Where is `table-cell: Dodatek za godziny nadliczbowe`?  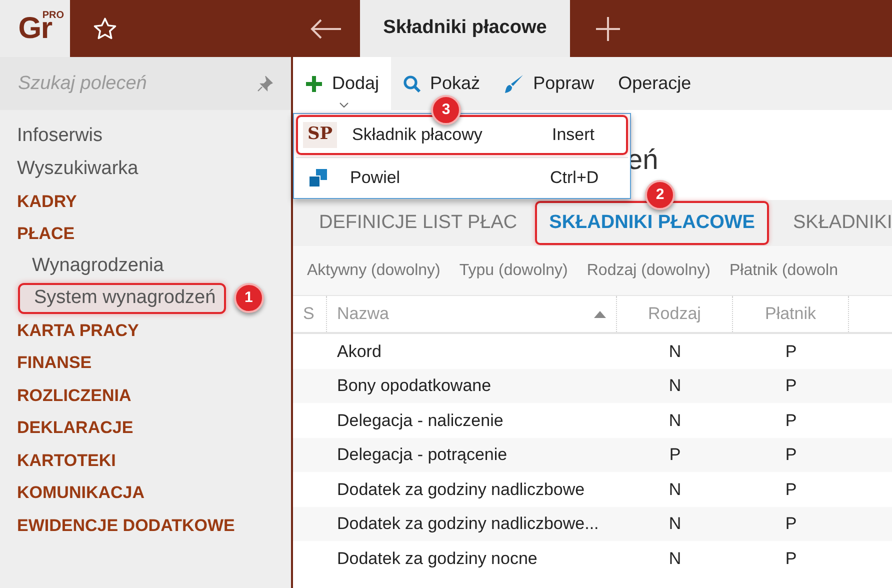 table-cell: Dodatek za godziny nadliczbowe is located at coordinates (461, 489).